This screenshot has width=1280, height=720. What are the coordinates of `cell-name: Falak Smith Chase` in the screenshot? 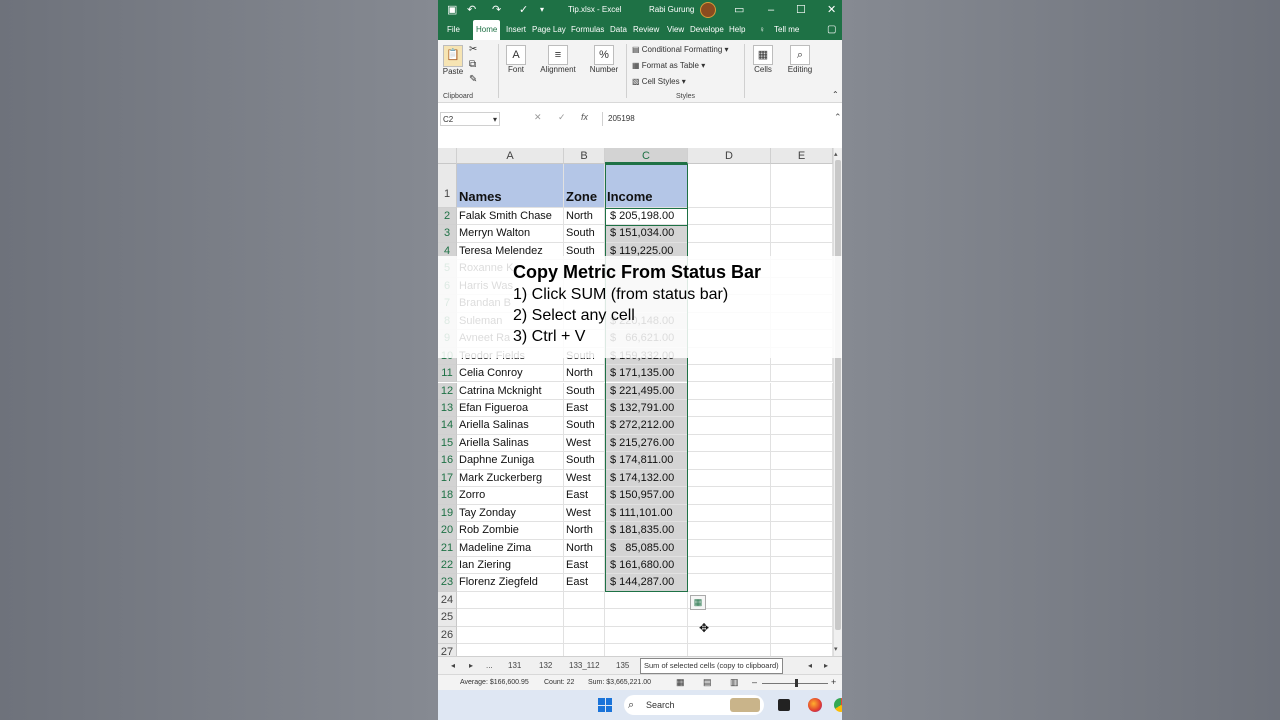 It's located at (510, 217).